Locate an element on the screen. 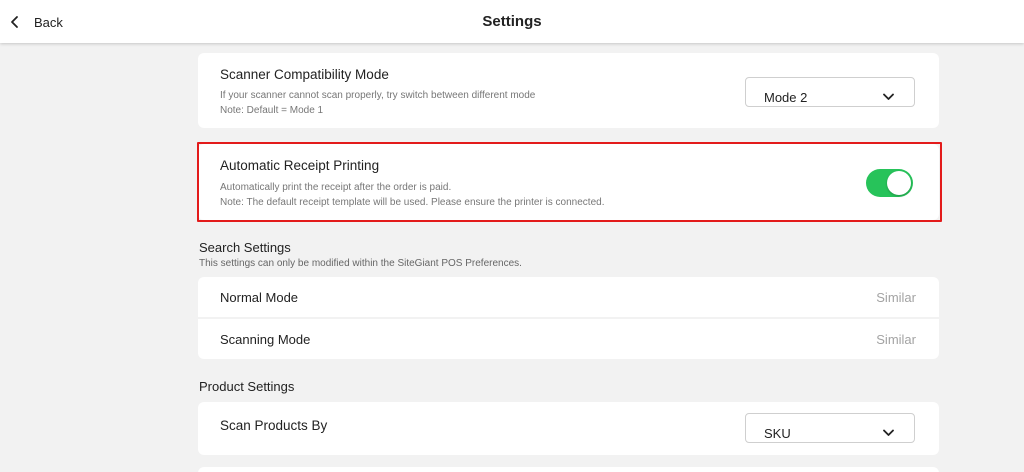 This screenshot has height=472, width=1024. scanner-mode-title: Scanner Compatibility Mode is located at coordinates (304, 74).